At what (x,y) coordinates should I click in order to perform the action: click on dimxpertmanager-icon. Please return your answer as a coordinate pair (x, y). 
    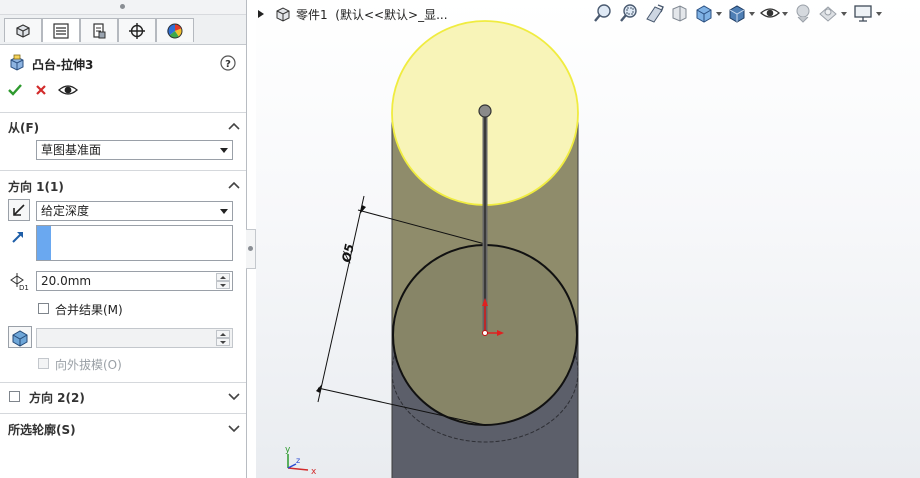
    Looking at the image, I should click on (137, 30).